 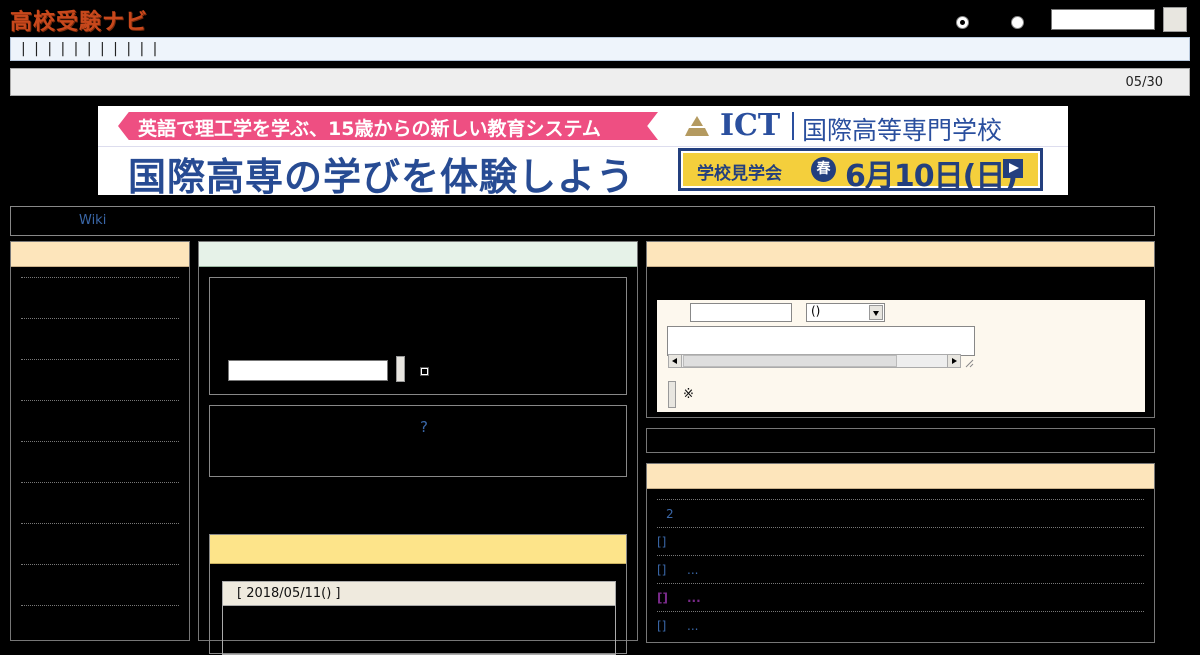 I want to click on category-select: (), so click(x=845, y=312).